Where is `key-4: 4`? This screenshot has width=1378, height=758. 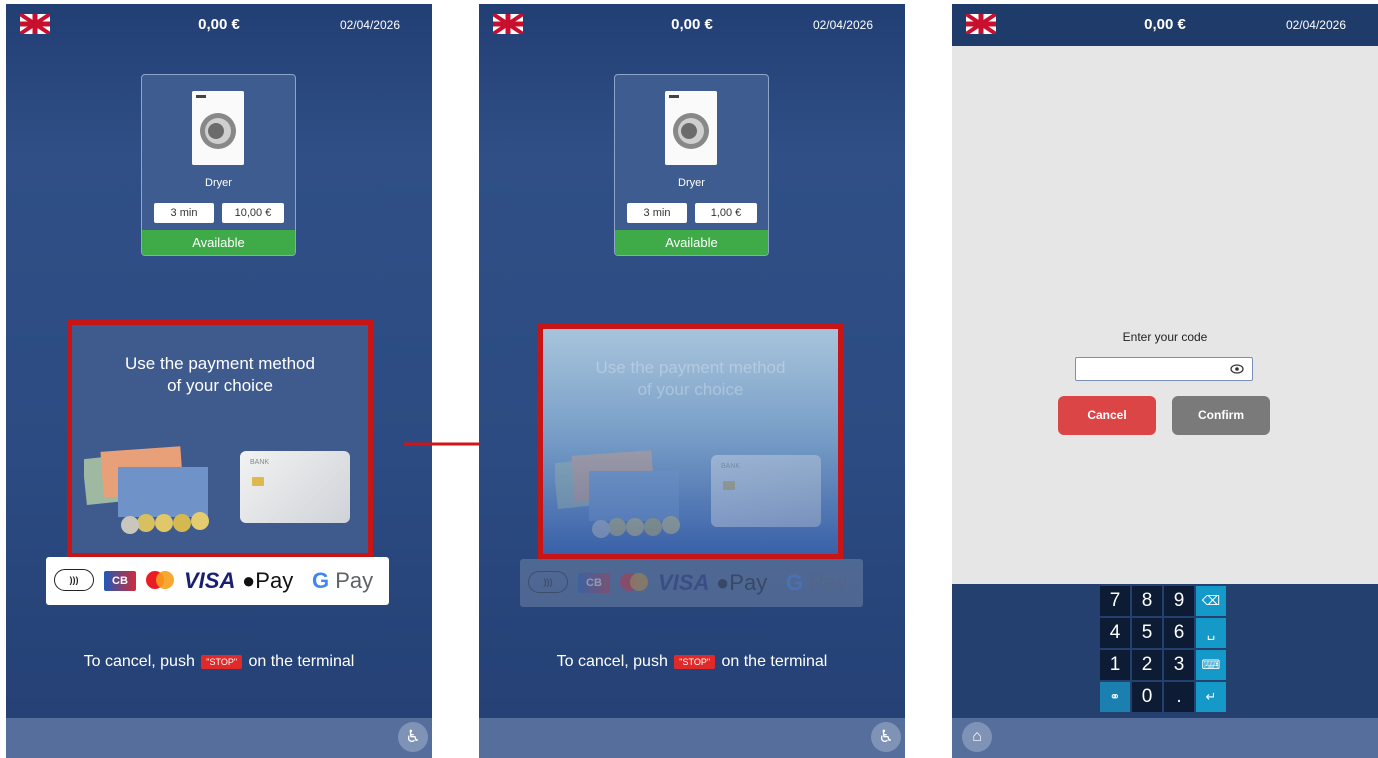
key-4: 4 is located at coordinates (1115, 633).